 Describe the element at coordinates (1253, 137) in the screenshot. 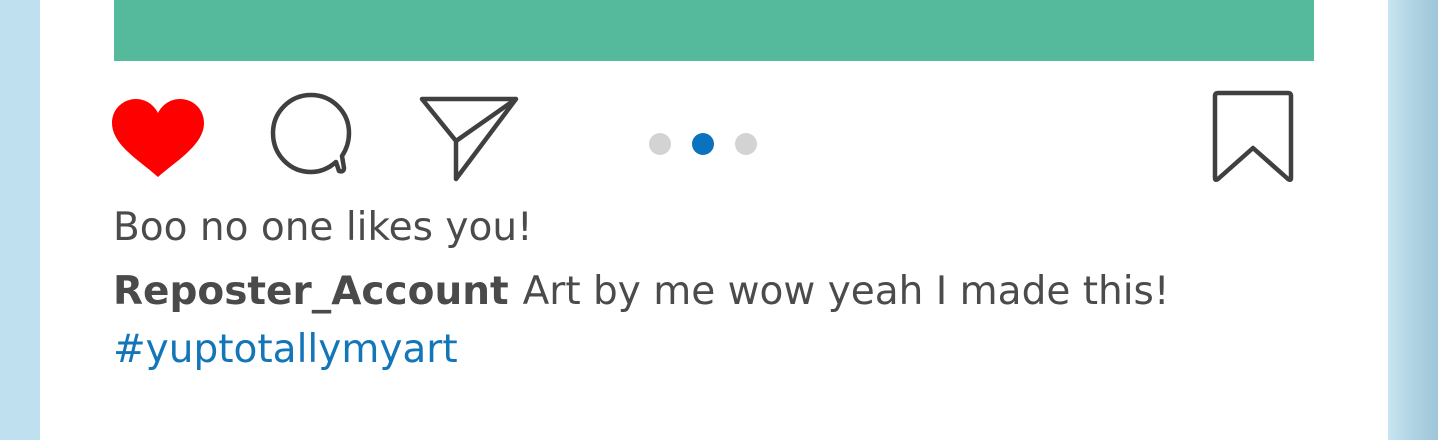

I see `bookmark-icon` at that location.